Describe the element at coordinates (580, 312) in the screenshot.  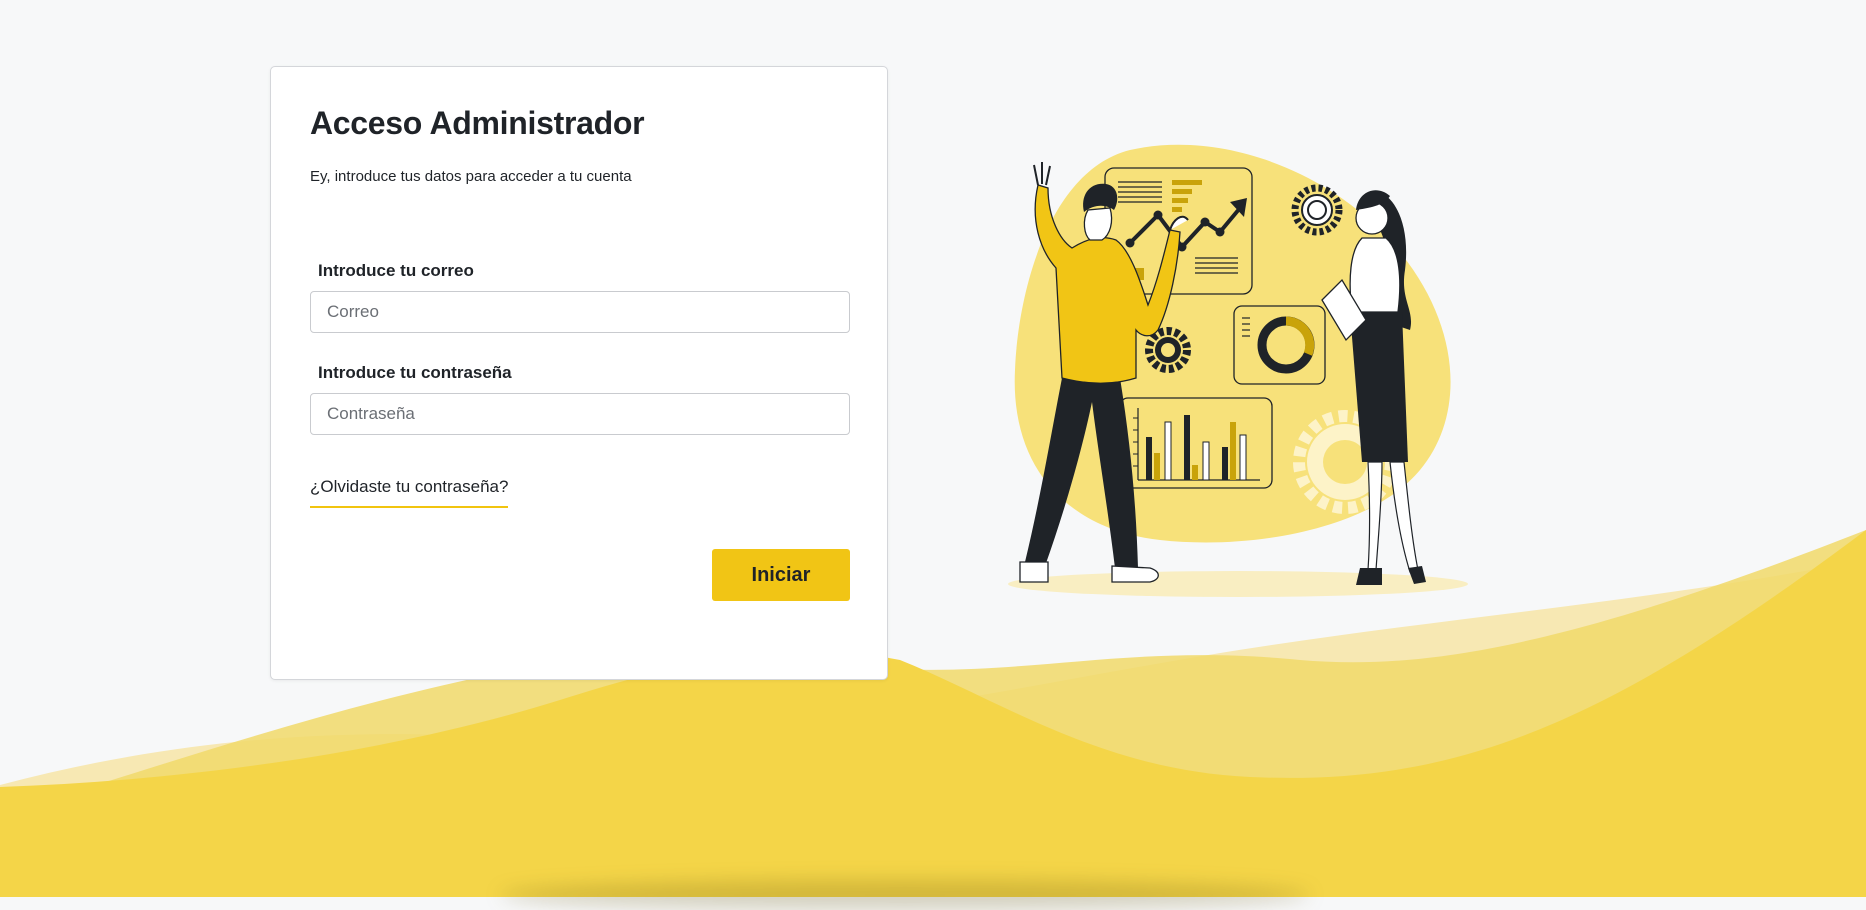
I see `email-field` at that location.